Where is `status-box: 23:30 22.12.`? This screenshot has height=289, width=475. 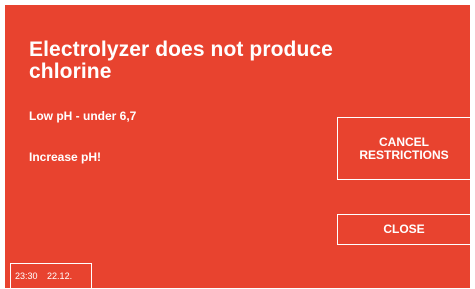
status-box: 23:30 22.12. is located at coordinates (51, 275).